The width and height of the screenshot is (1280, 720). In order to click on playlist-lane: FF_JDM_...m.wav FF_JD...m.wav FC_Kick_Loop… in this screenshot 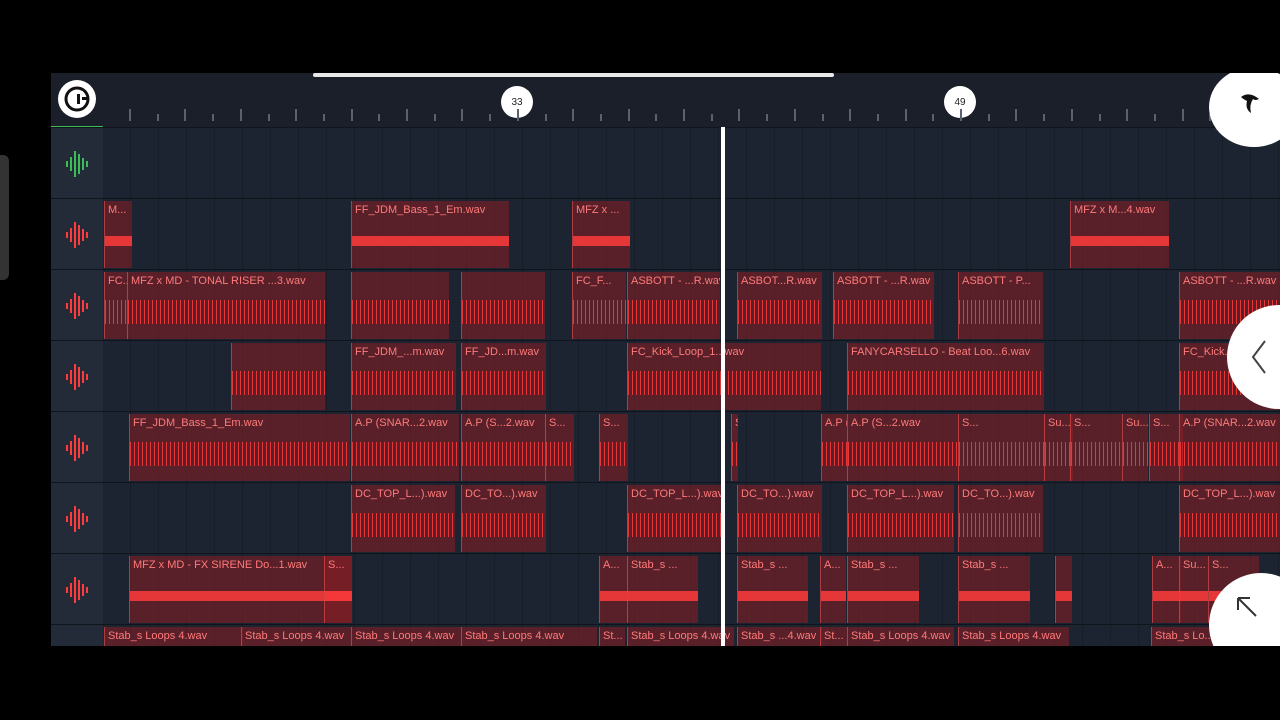, I will do `click(665, 376)`.